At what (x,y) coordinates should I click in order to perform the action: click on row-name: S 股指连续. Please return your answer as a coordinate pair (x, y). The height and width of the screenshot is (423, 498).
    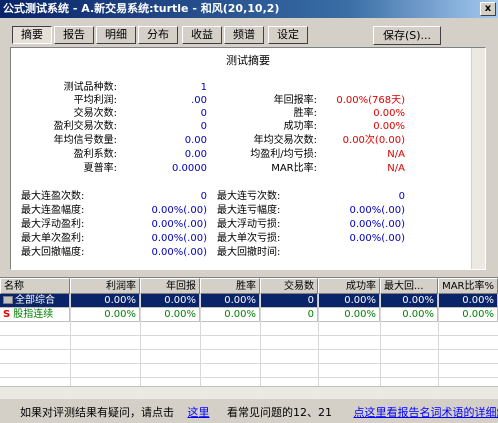
    Looking at the image, I should click on (35, 315).